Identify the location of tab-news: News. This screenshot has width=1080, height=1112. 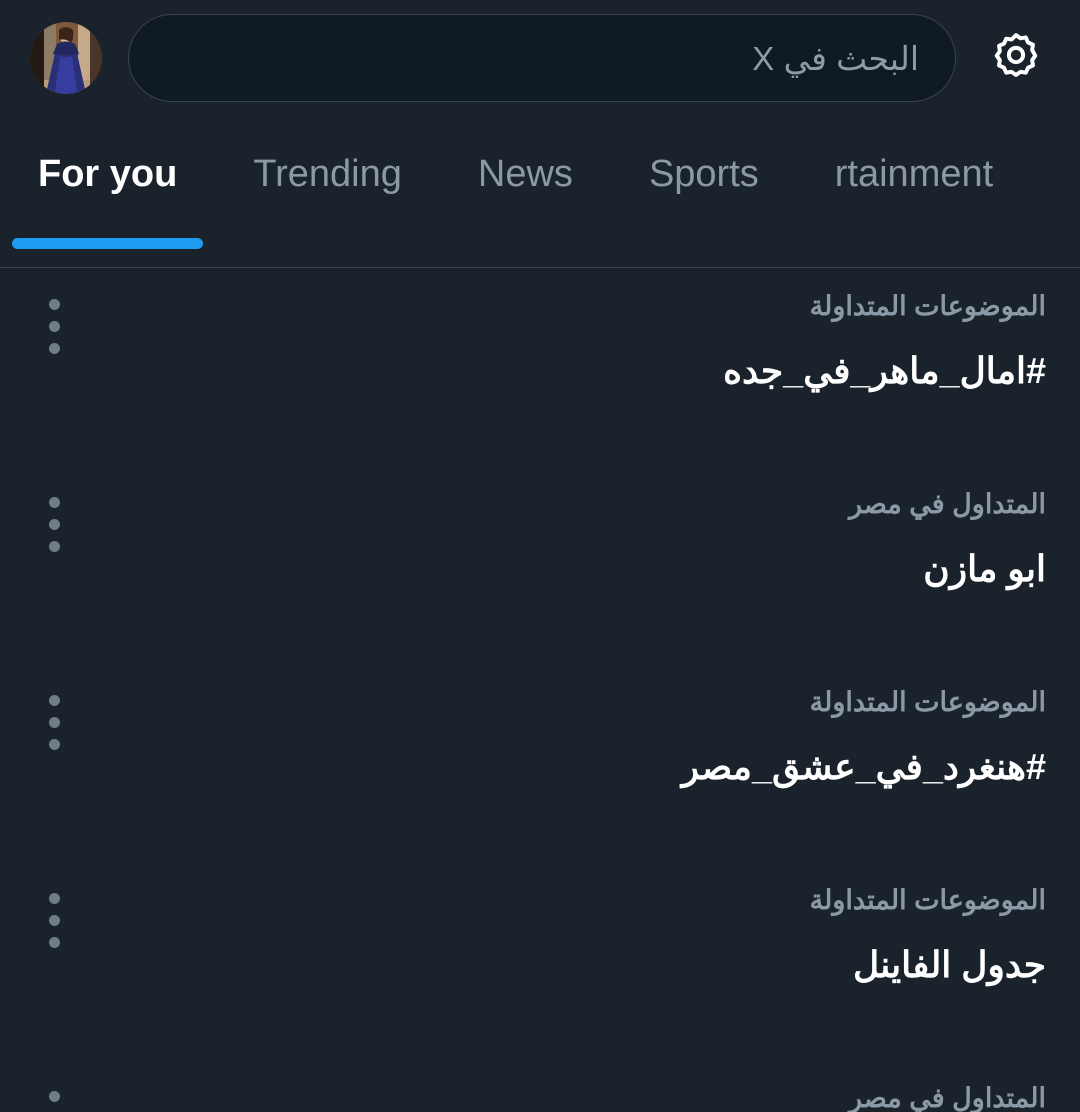
(525, 191).